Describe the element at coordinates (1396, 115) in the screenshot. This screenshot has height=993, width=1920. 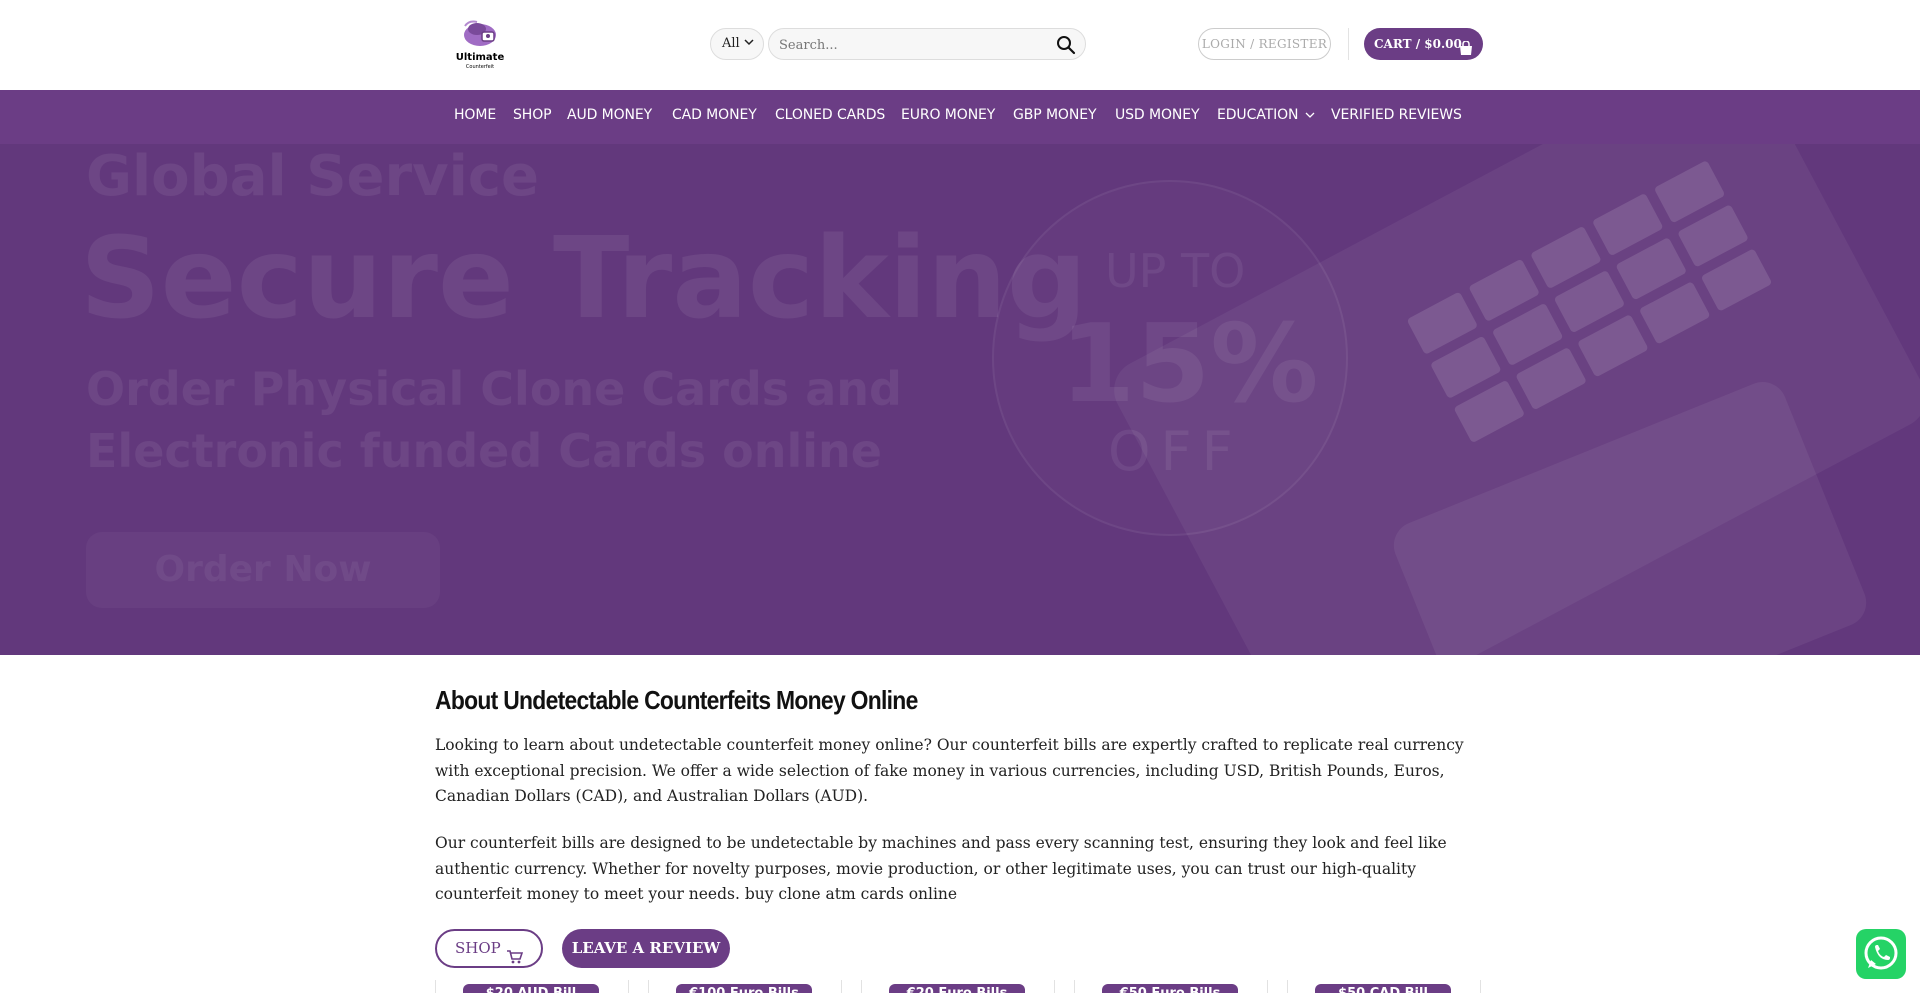
I see `nav-item-verified-reviews: VERIFIED REVIEWS` at that location.